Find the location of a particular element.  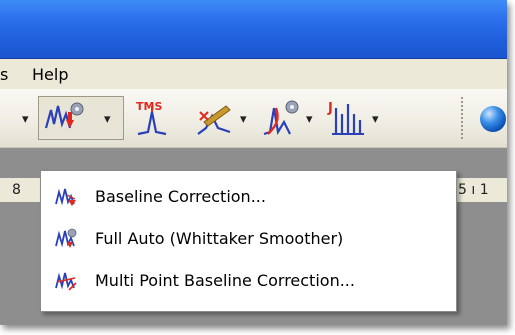

ruler-tick-label: 8 is located at coordinates (16, 190).